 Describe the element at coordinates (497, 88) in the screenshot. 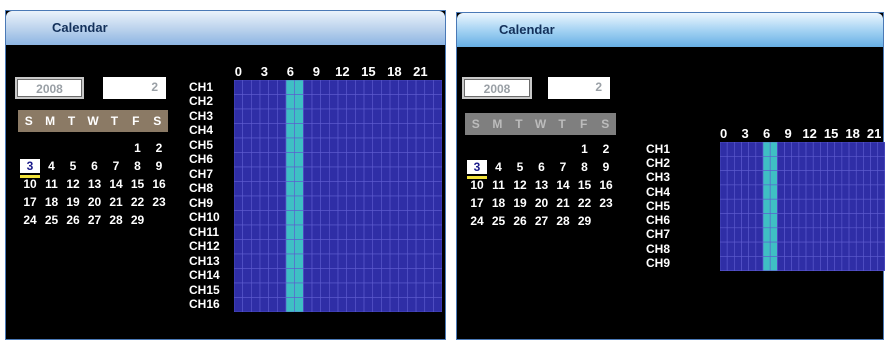

I see `year-field: 2008` at that location.